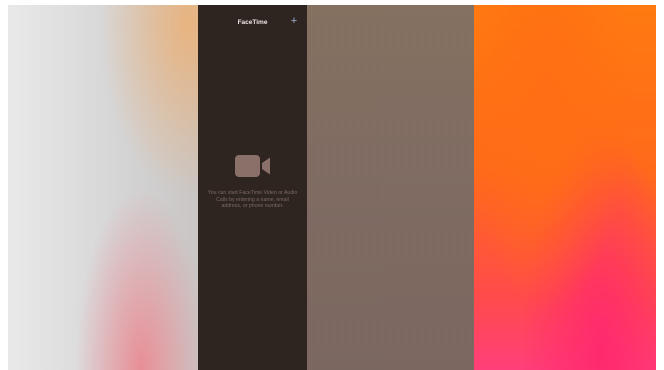 This screenshot has height=370, width=664. I want to click on add-call-button: +, so click(294, 21).